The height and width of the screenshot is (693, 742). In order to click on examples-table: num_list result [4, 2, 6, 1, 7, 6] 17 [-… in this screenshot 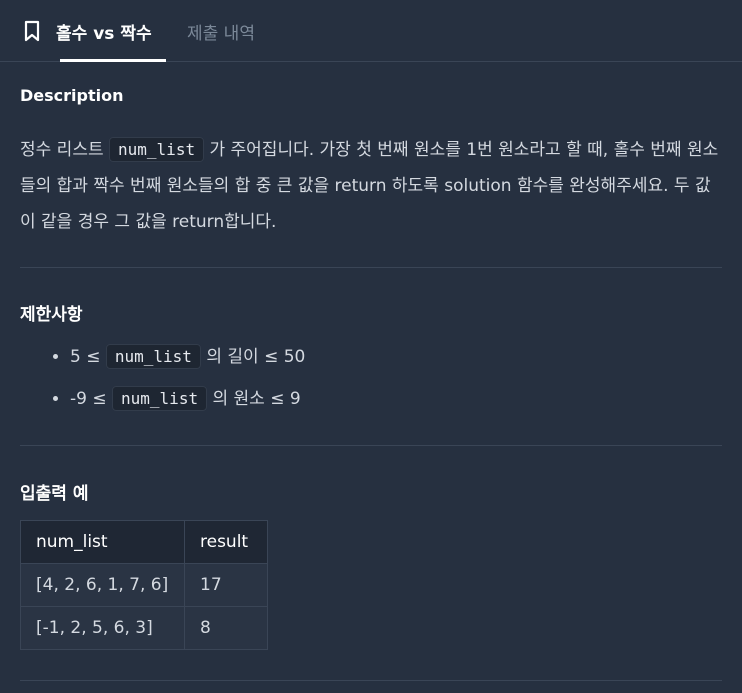, I will do `click(144, 585)`.